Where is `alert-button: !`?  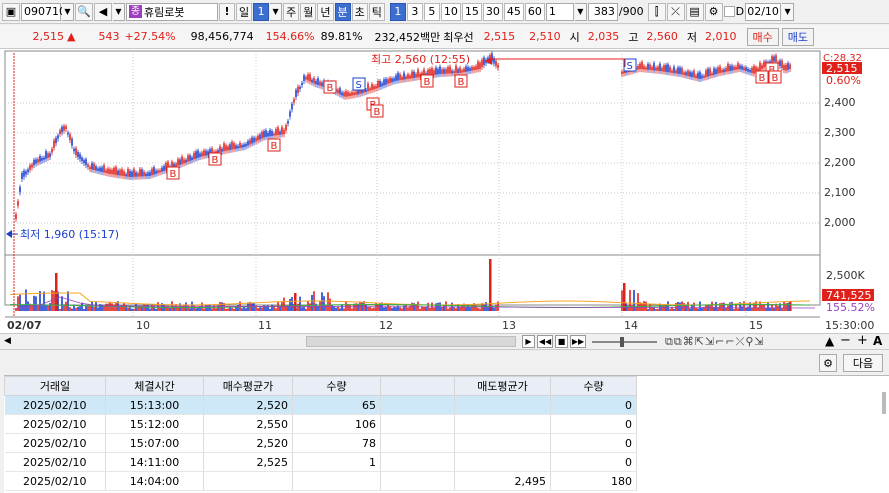
alert-button: ! is located at coordinates (227, 11).